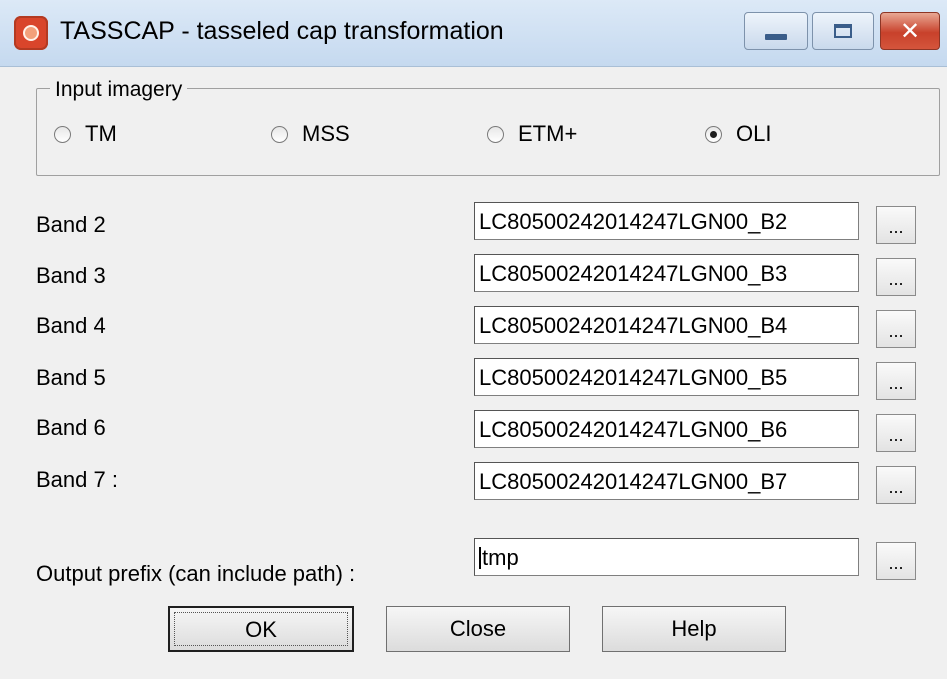 The width and height of the screenshot is (947, 679). I want to click on band-2-label: Band 2, so click(71, 224).